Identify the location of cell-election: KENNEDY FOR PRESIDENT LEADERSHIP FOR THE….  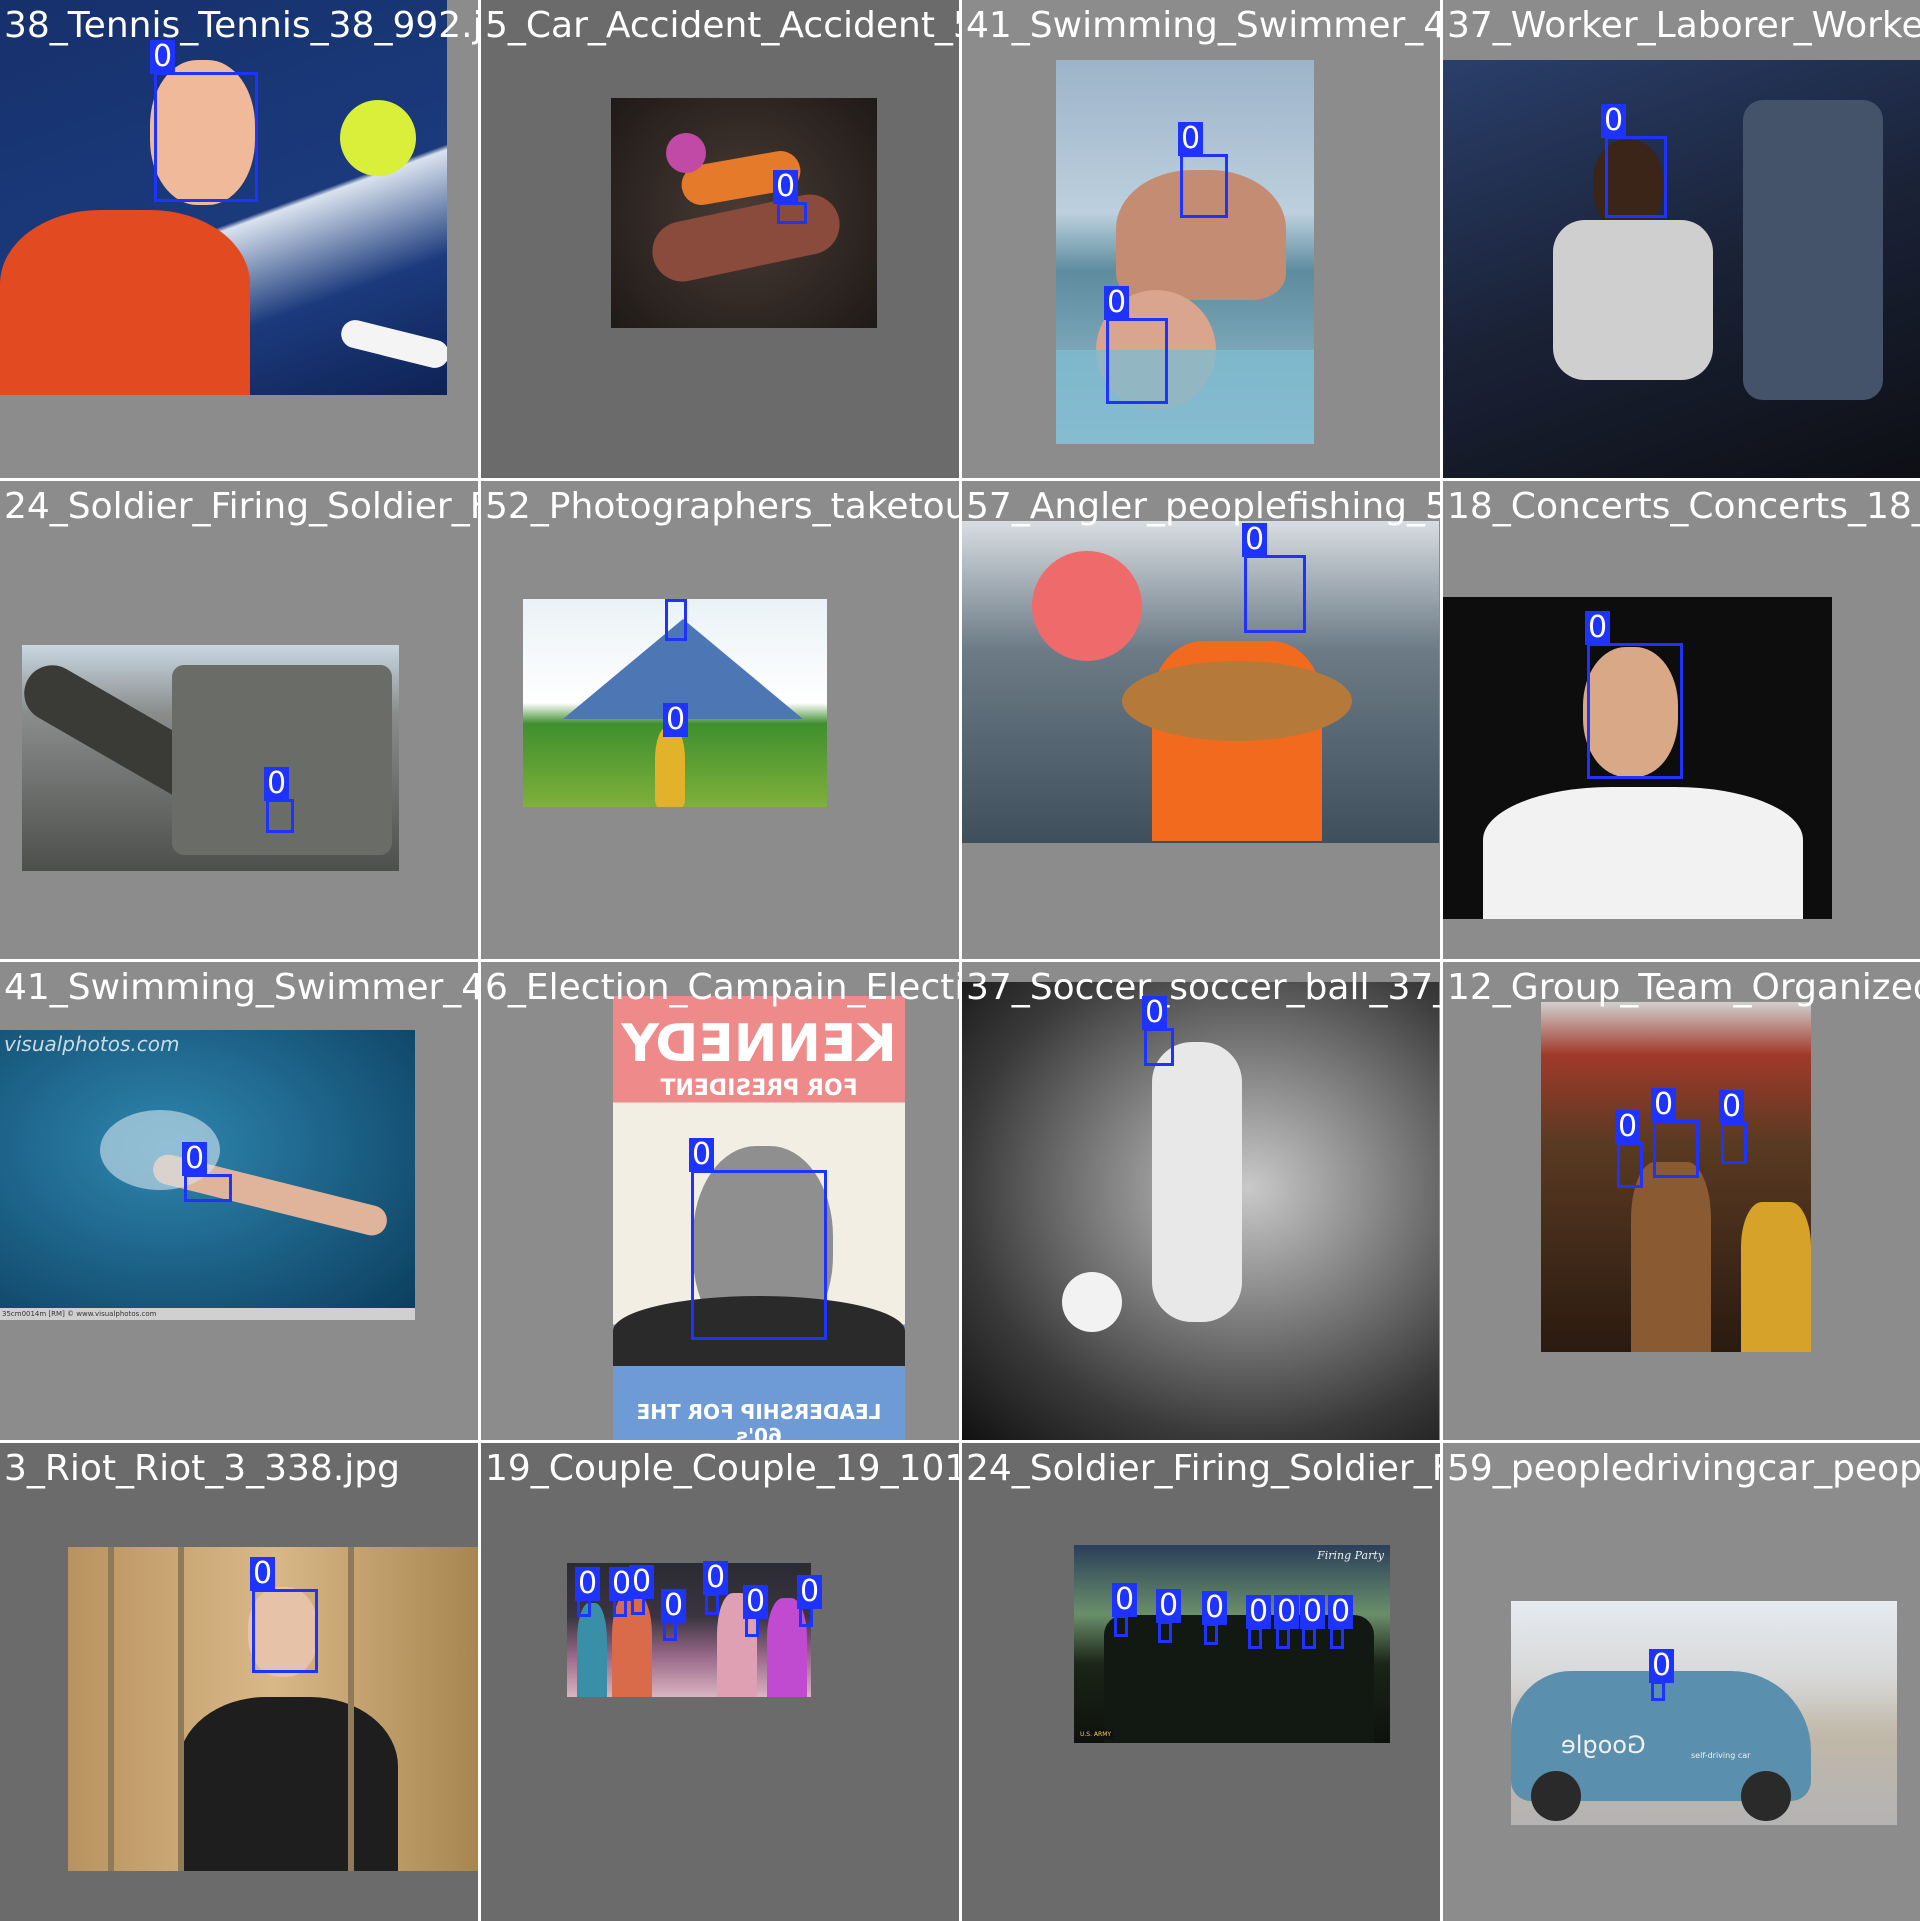
(720, 1201).